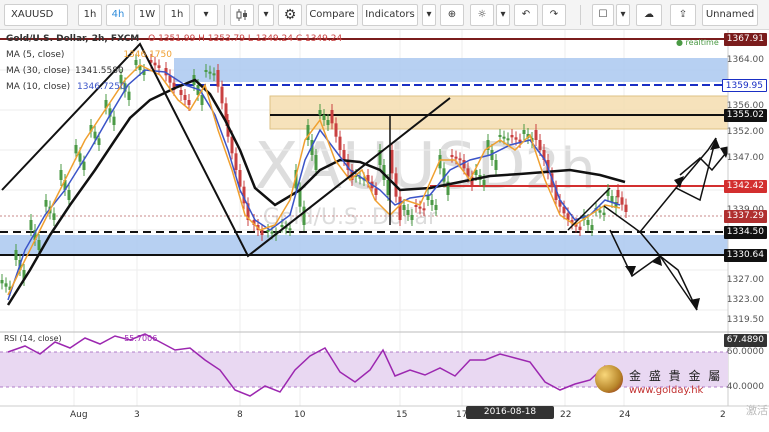 The height and width of the screenshot is (432, 769). Describe the element at coordinates (38, 71) in the screenshot. I see `ma30-legend-label: MA (30, close)` at that location.